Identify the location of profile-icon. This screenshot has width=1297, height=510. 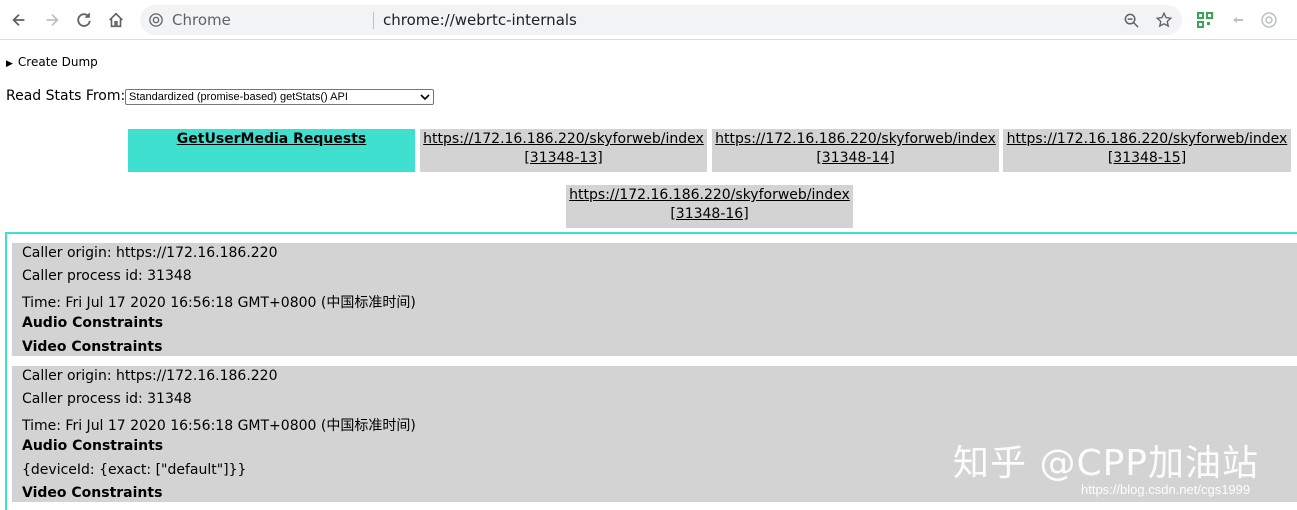
(1269, 20).